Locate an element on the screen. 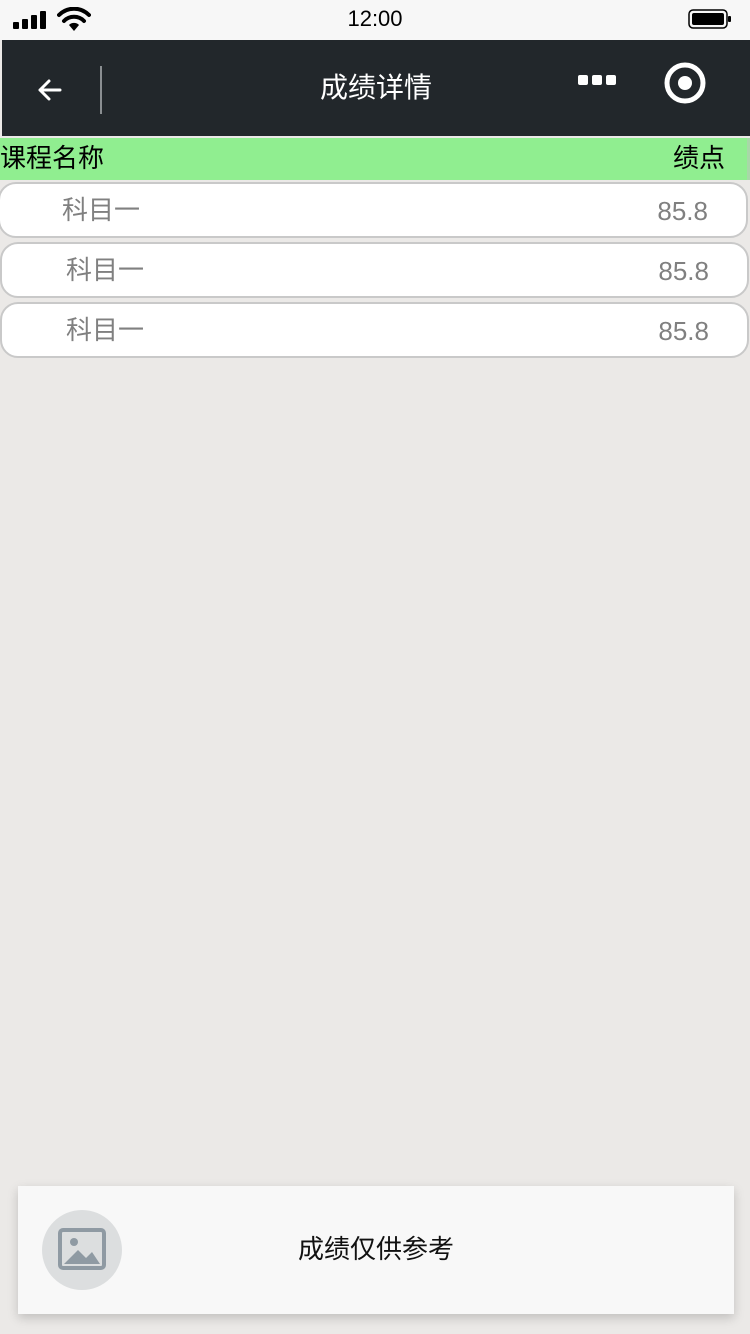 This screenshot has width=750, height=1334. table-header: 课程名称 绩点 is located at coordinates (375, 159).